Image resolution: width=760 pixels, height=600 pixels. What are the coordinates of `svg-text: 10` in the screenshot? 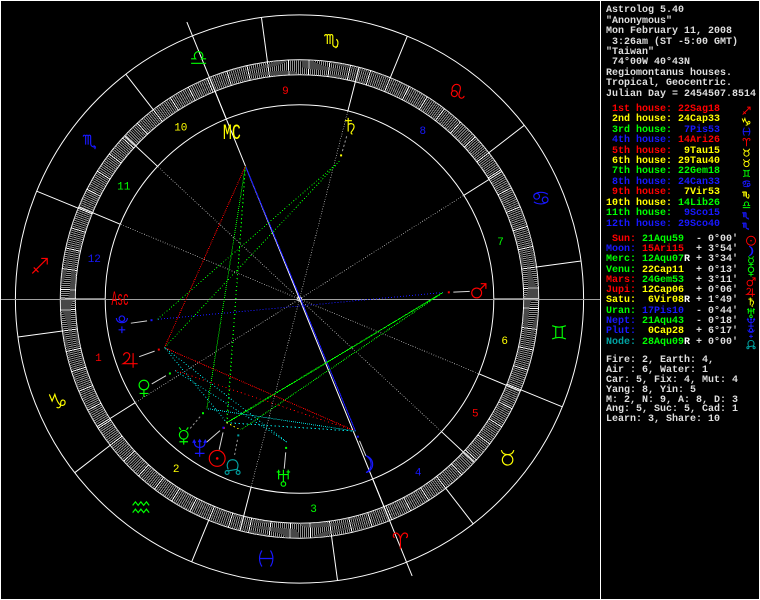 It's located at (180, 129).